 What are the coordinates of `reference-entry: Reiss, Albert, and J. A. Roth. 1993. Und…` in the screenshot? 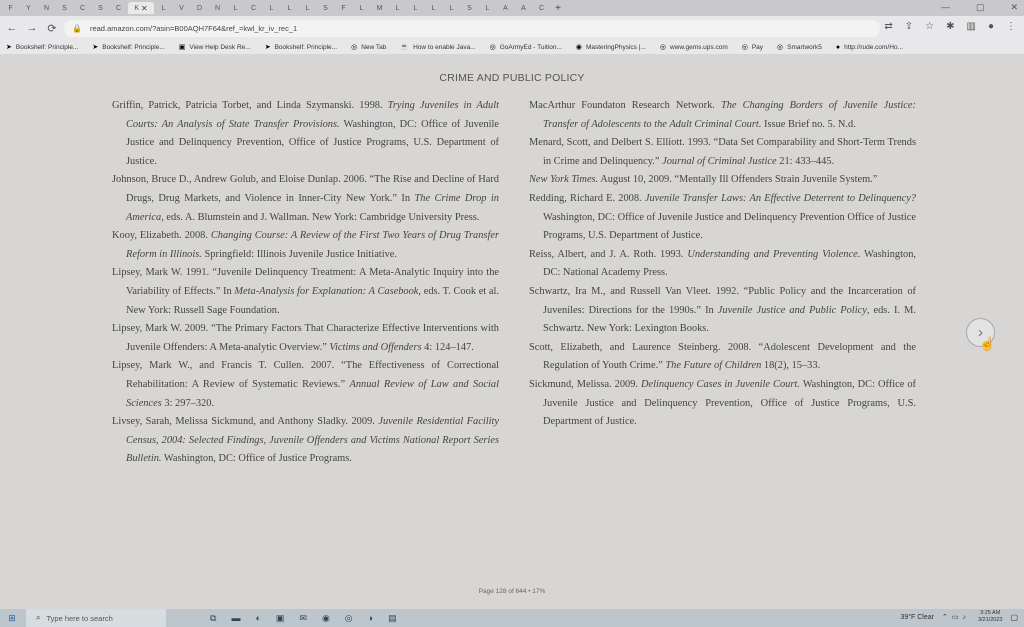 It's located at (722, 263).